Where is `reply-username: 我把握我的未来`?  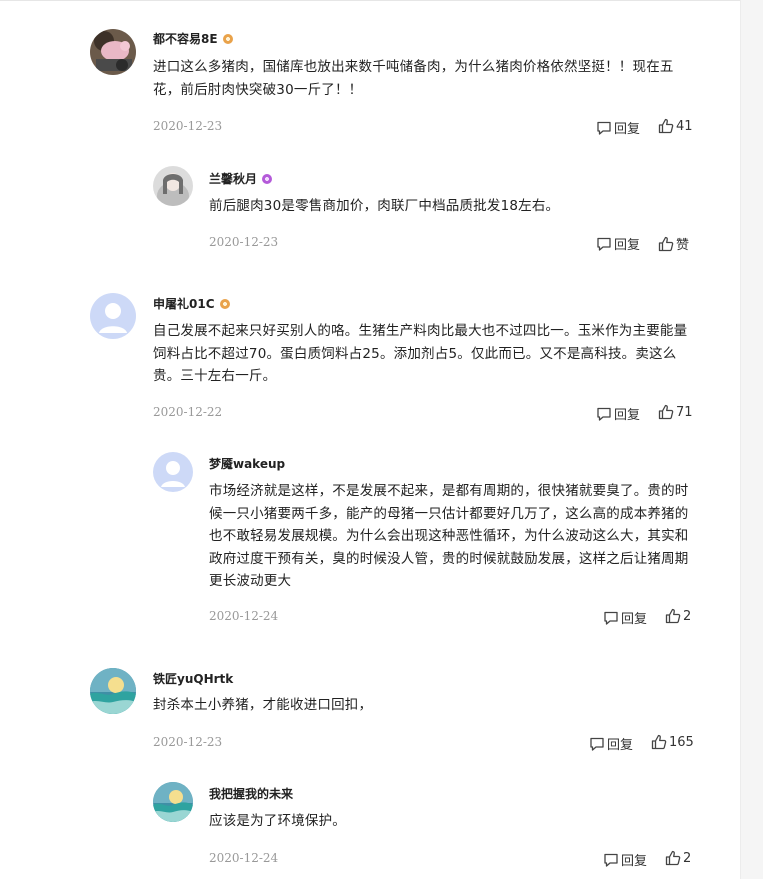 reply-username: 我把握我的未来 is located at coordinates (251, 793).